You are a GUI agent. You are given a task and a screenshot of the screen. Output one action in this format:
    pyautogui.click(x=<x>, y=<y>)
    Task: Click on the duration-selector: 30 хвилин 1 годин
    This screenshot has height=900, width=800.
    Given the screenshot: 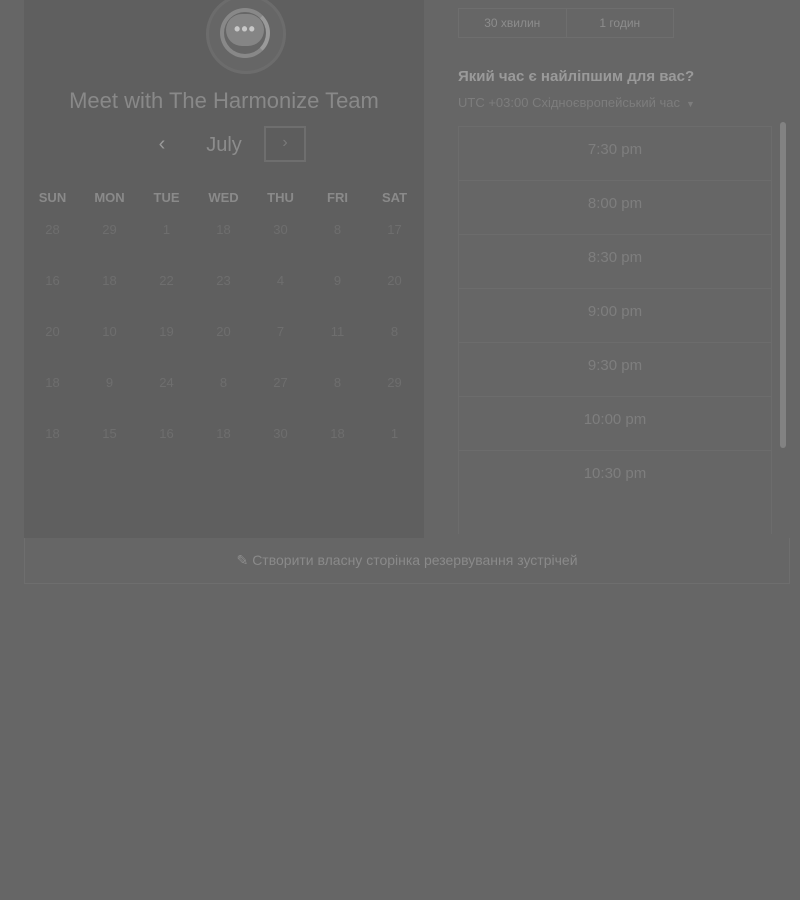 What is the action you would take?
    pyautogui.click(x=566, y=23)
    